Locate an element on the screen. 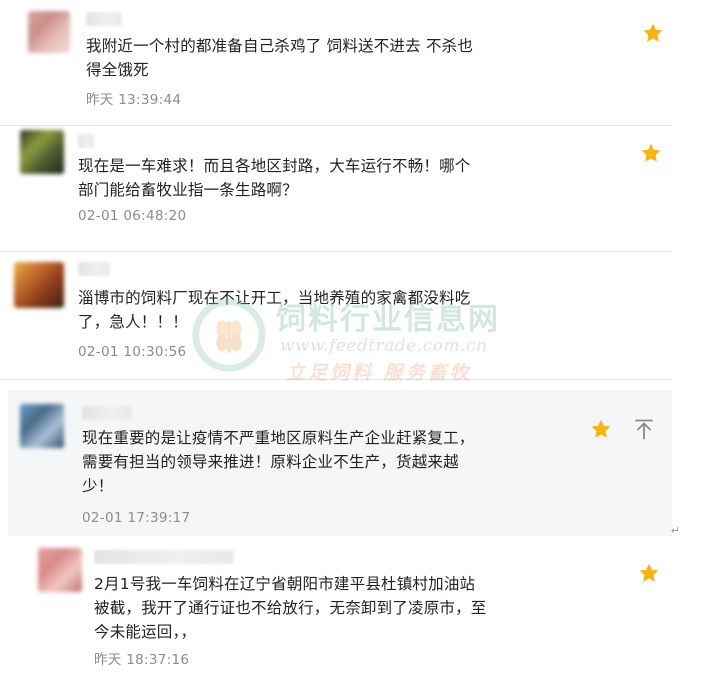 The width and height of the screenshot is (702, 674). comment-timestamp: 昨天 13:39:44 is located at coordinates (134, 100).